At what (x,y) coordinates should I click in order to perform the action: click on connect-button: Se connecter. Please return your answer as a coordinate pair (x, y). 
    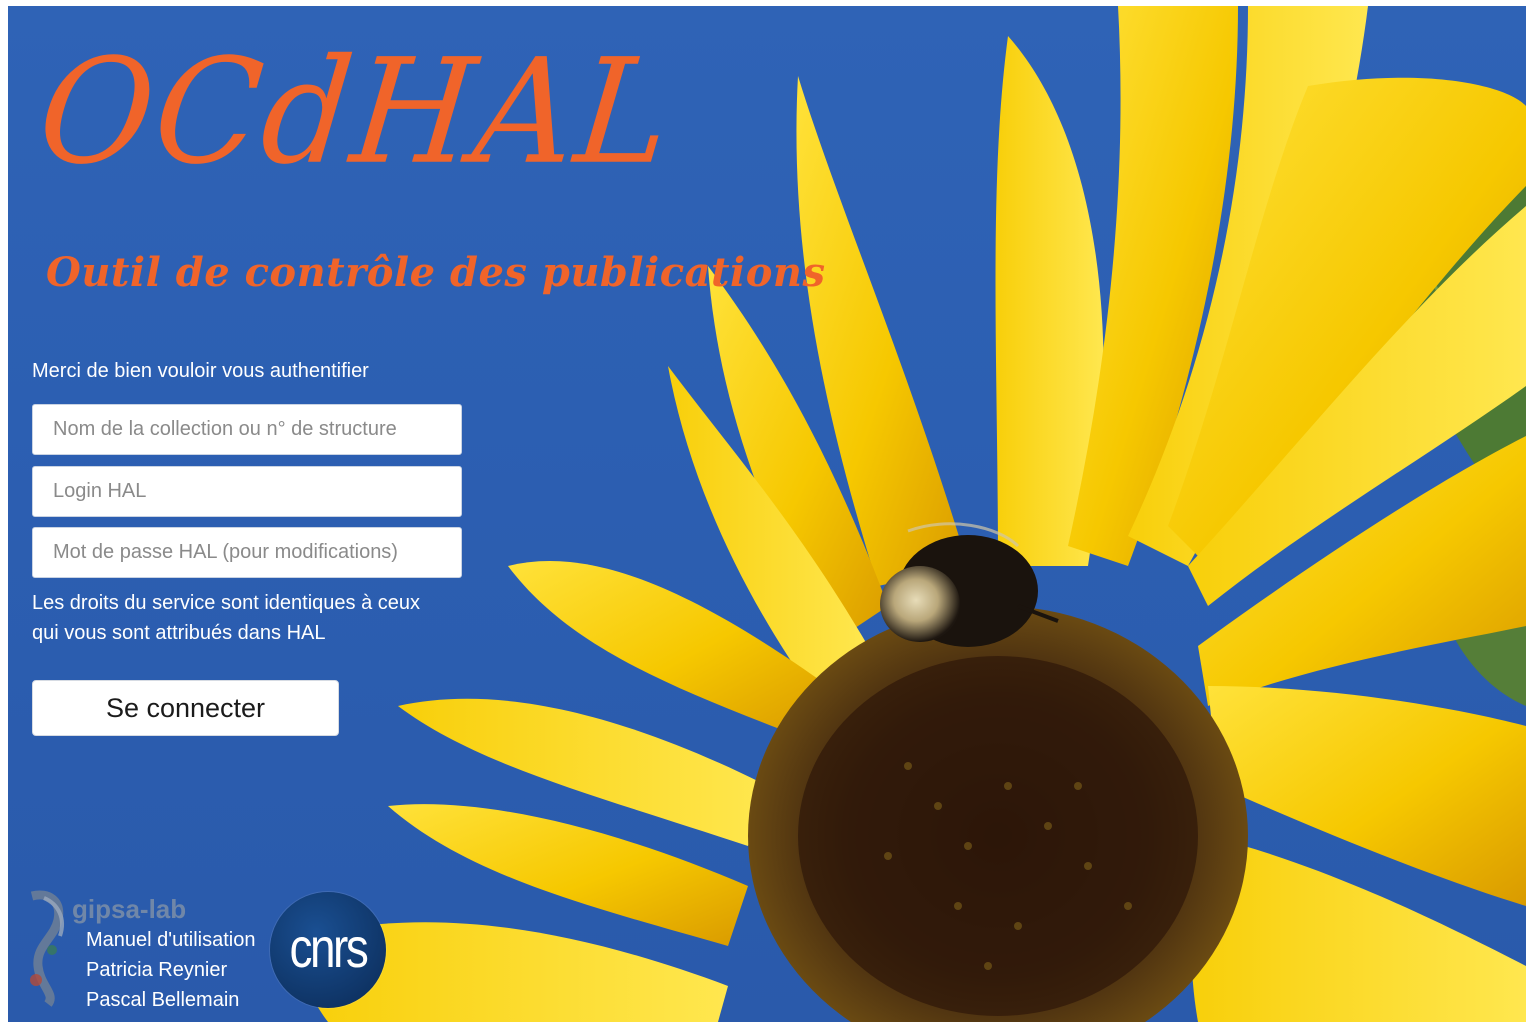
    Looking at the image, I should click on (185, 708).